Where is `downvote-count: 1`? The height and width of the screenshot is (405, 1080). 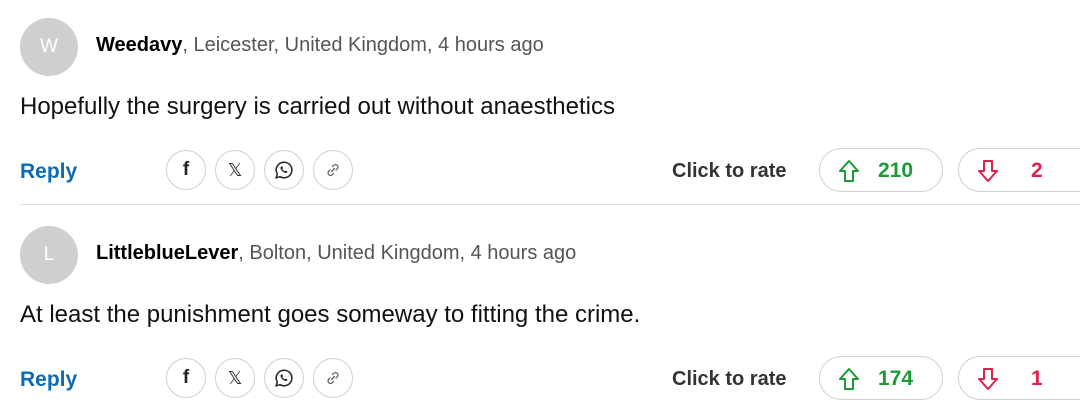 downvote-count: 1 is located at coordinates (1037, 378).